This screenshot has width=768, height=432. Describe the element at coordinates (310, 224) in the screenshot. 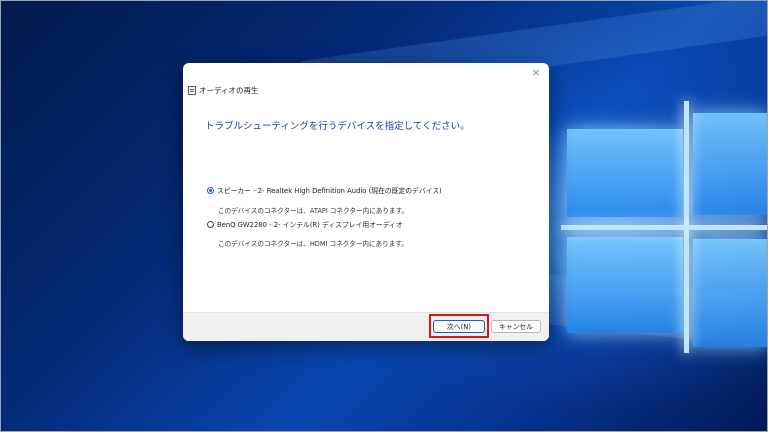

I see `device-option-label: BenQ GW2280 - 2- インテル(R) ディスプレイ用オーディオ` at that location.